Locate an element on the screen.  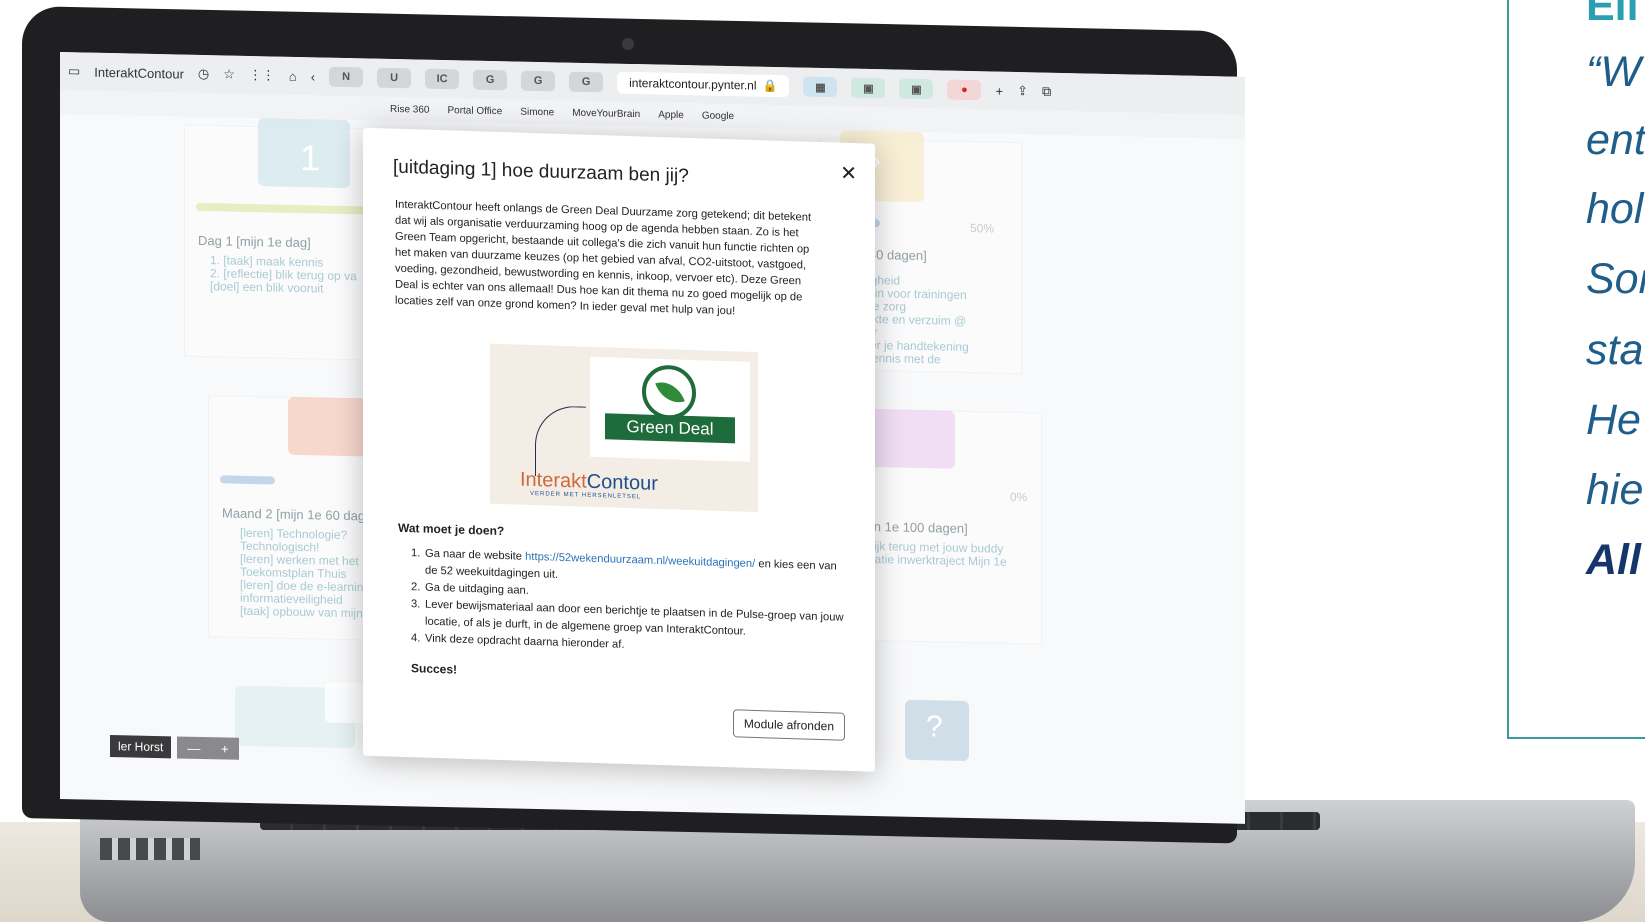
back-icon: ‹ is located at coordinates (313, 76).